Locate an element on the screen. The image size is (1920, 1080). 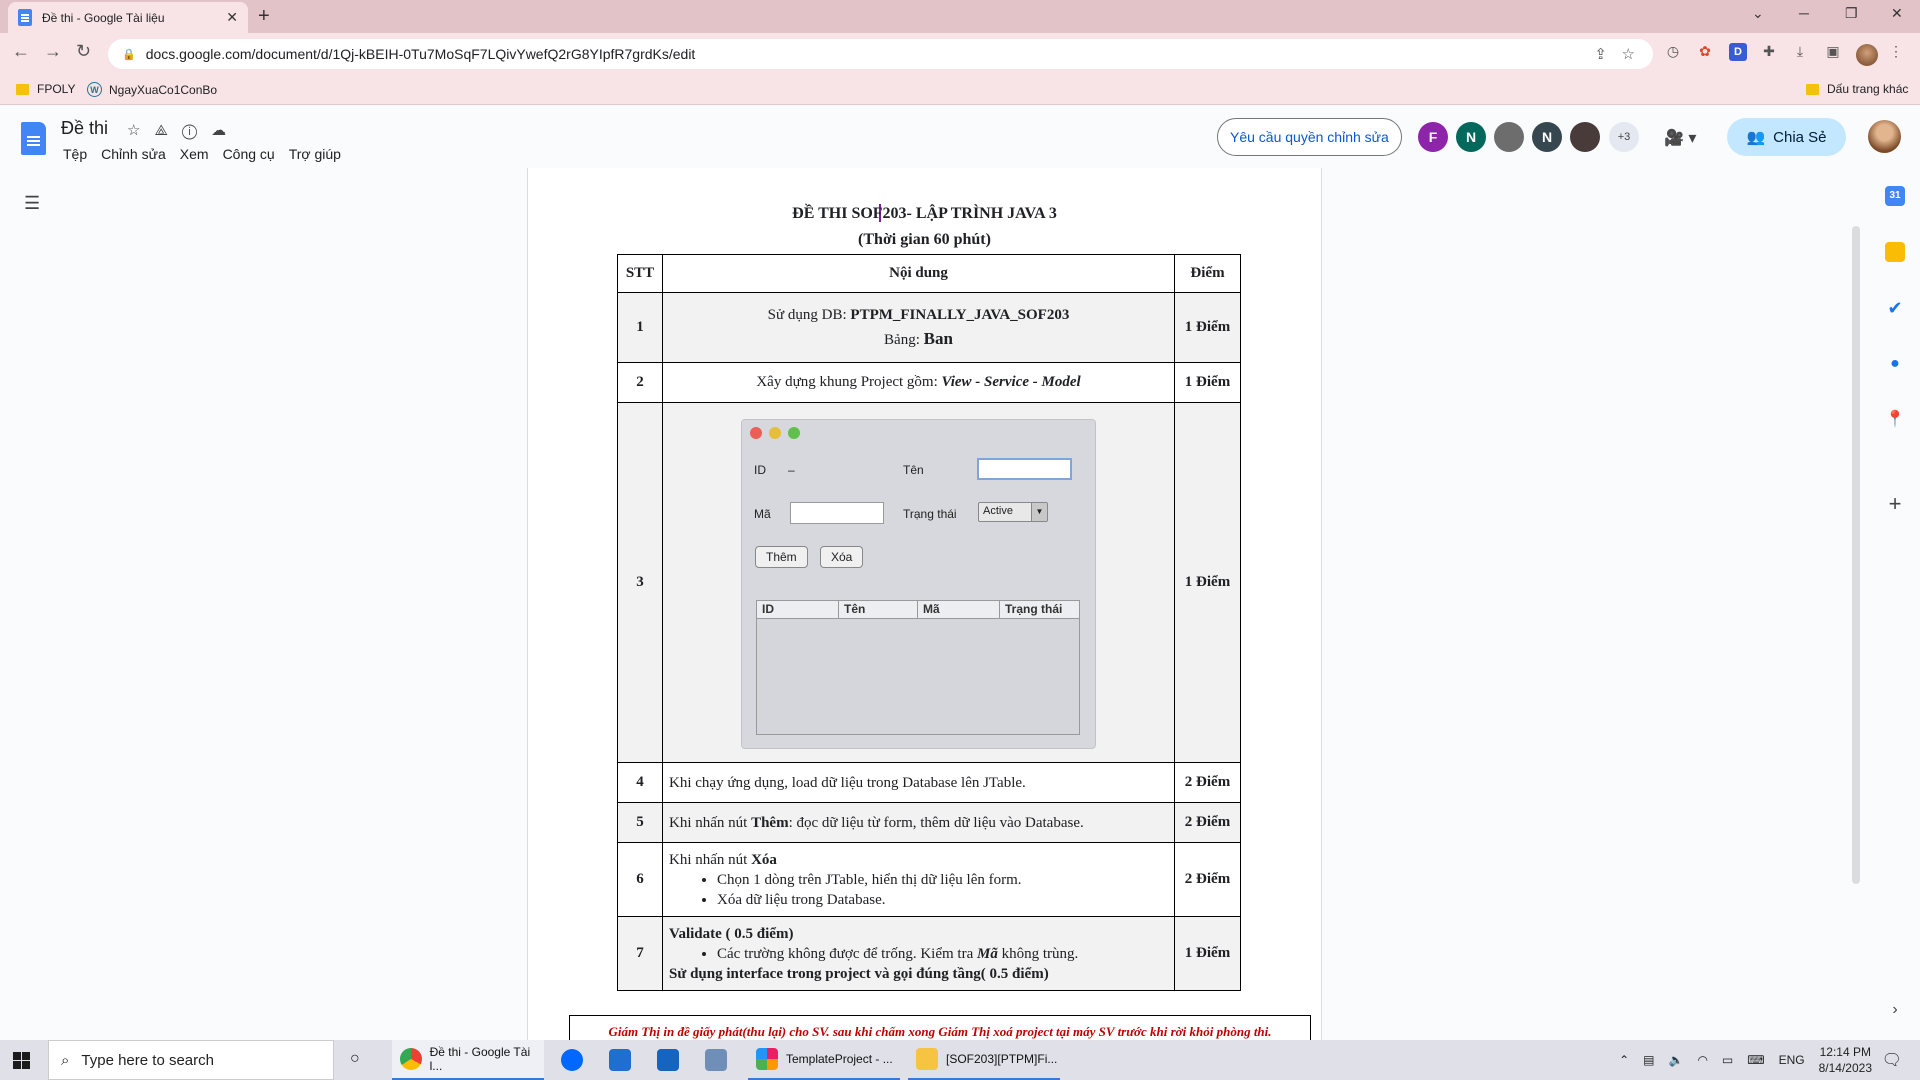
header-points: Điểm is located at coordinates (1207, 273).